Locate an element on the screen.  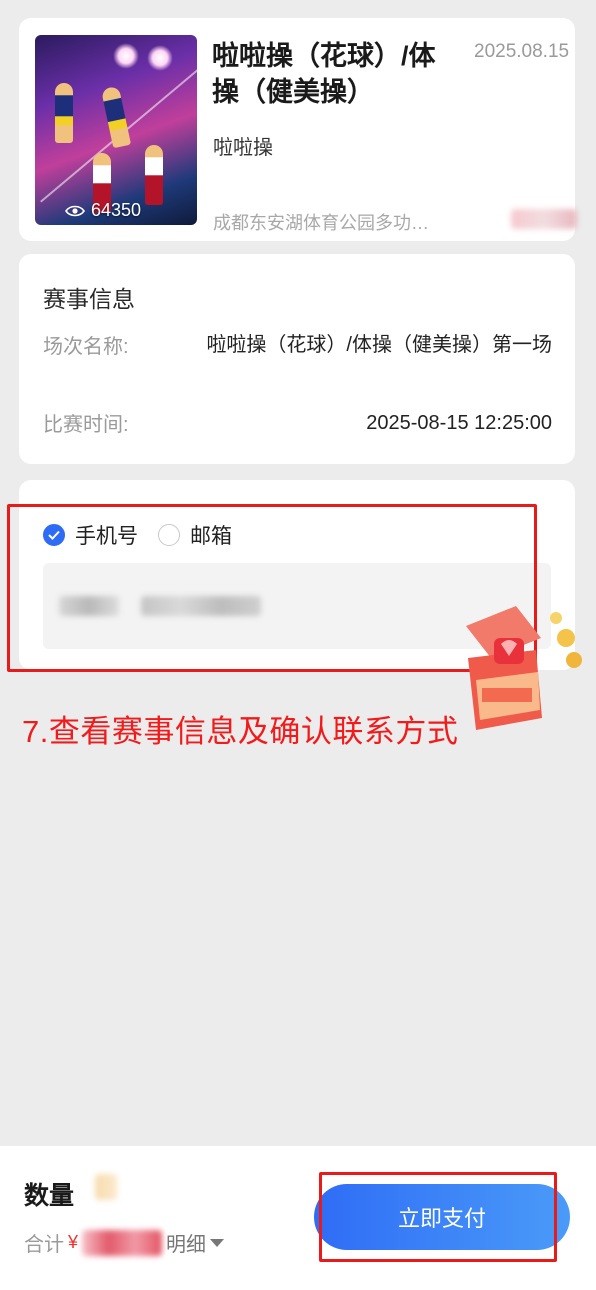
view-count: 64350 is located at coordinates (103, 210).